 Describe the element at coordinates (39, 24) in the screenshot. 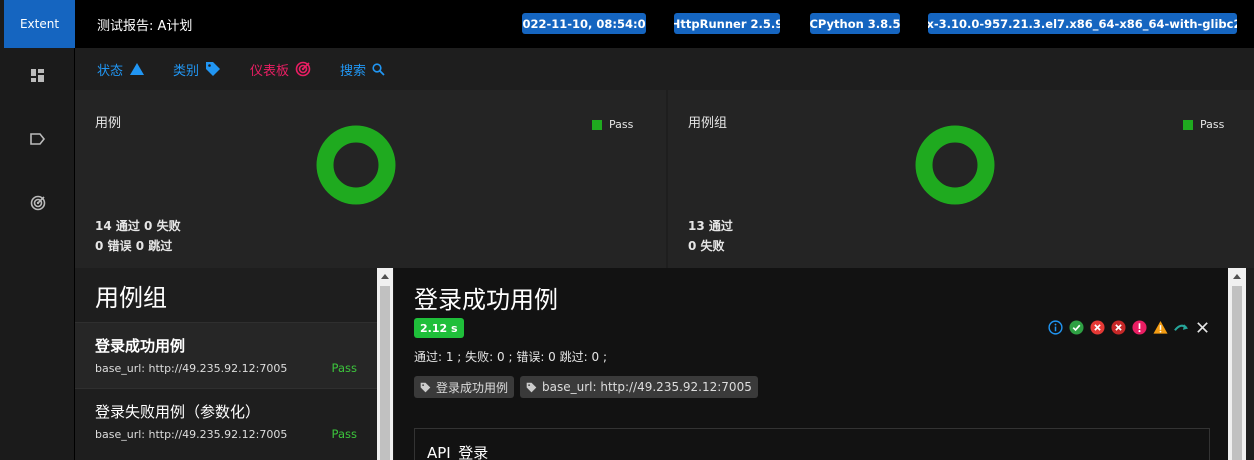

I see `brand-logo: Extent` at that location.